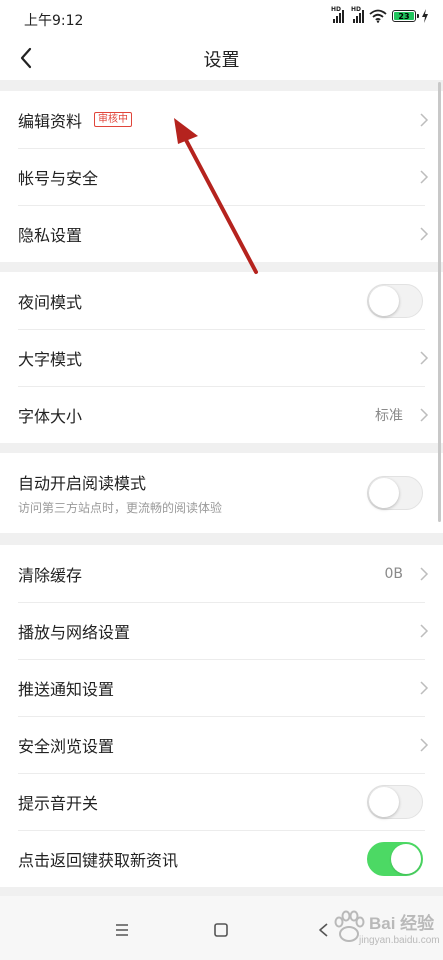 This screenshot has width=443, height=960. I want to click on back-key-refresh-toggle, so click(395, 858).